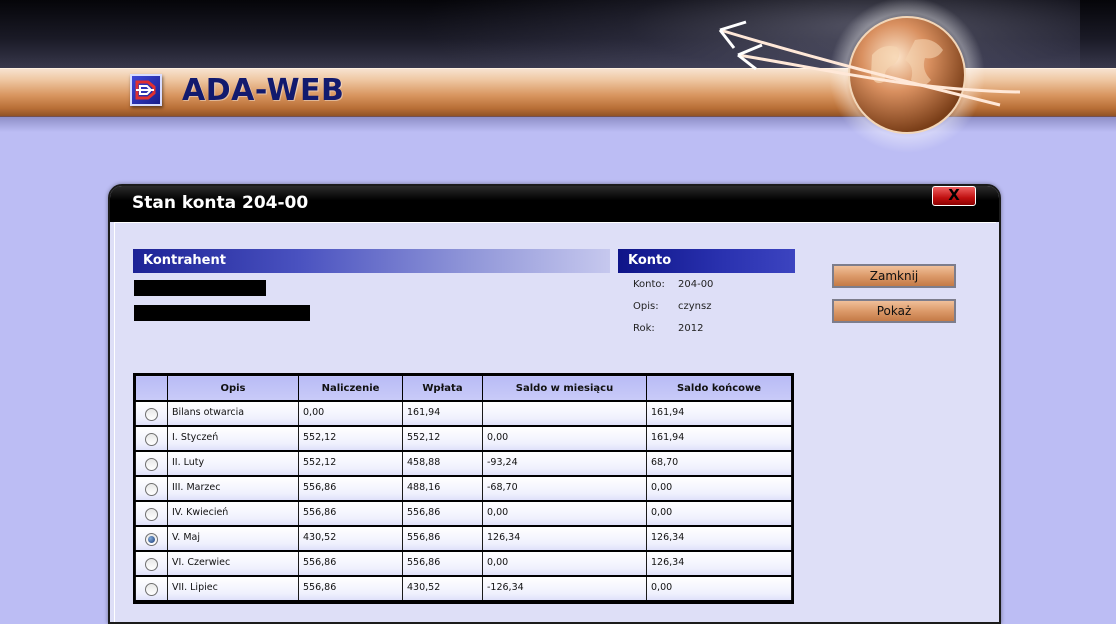  What do you see at coordinates (894, 311) in the screenshot?
I see `pokaz-button: Pokaż` at bounding box center [894, 311].